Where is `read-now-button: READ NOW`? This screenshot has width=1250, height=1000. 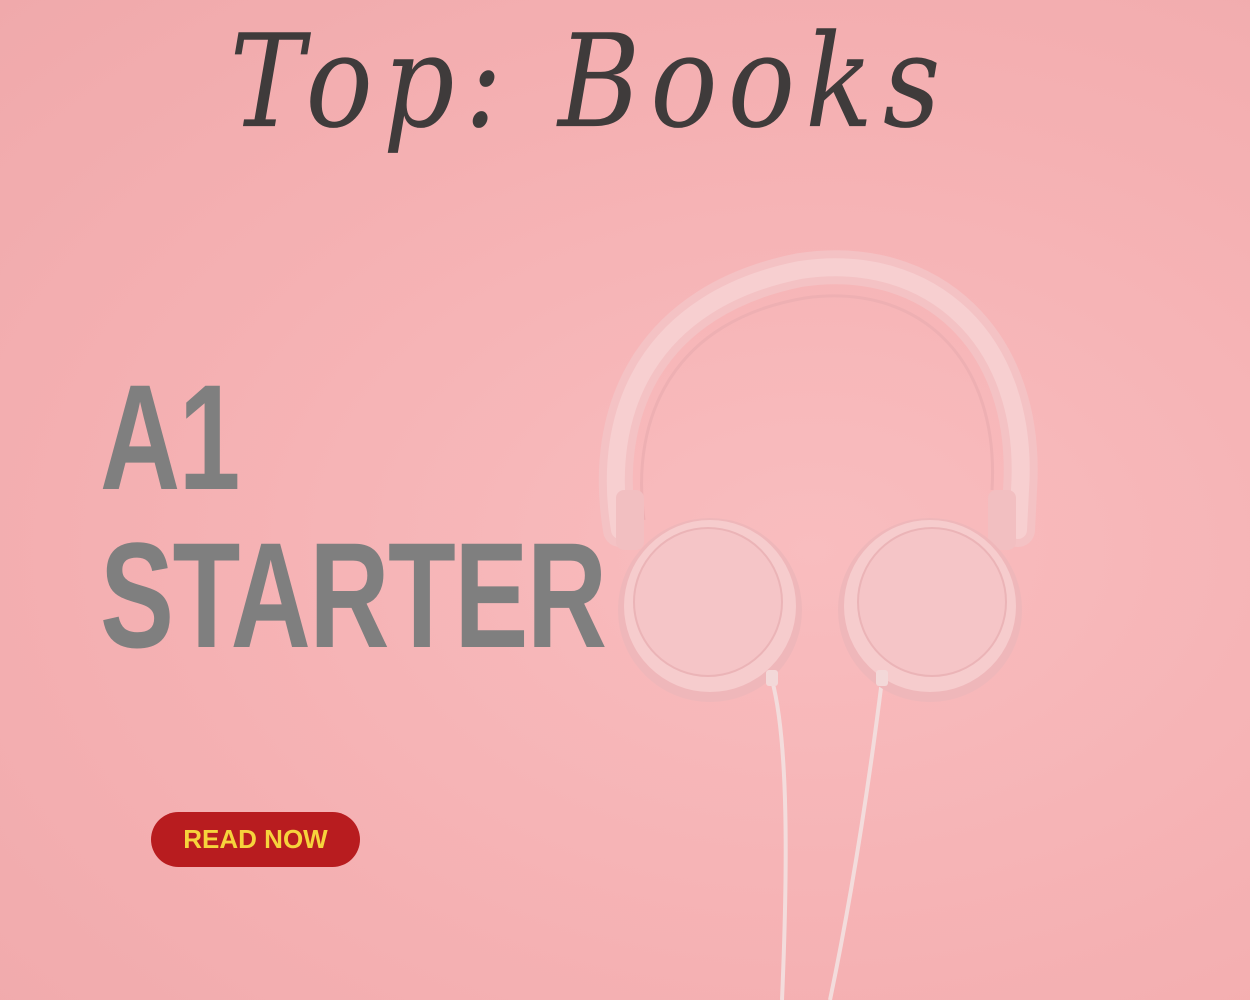 read-now-button: READ NOW is located at coordinates (255, 839).